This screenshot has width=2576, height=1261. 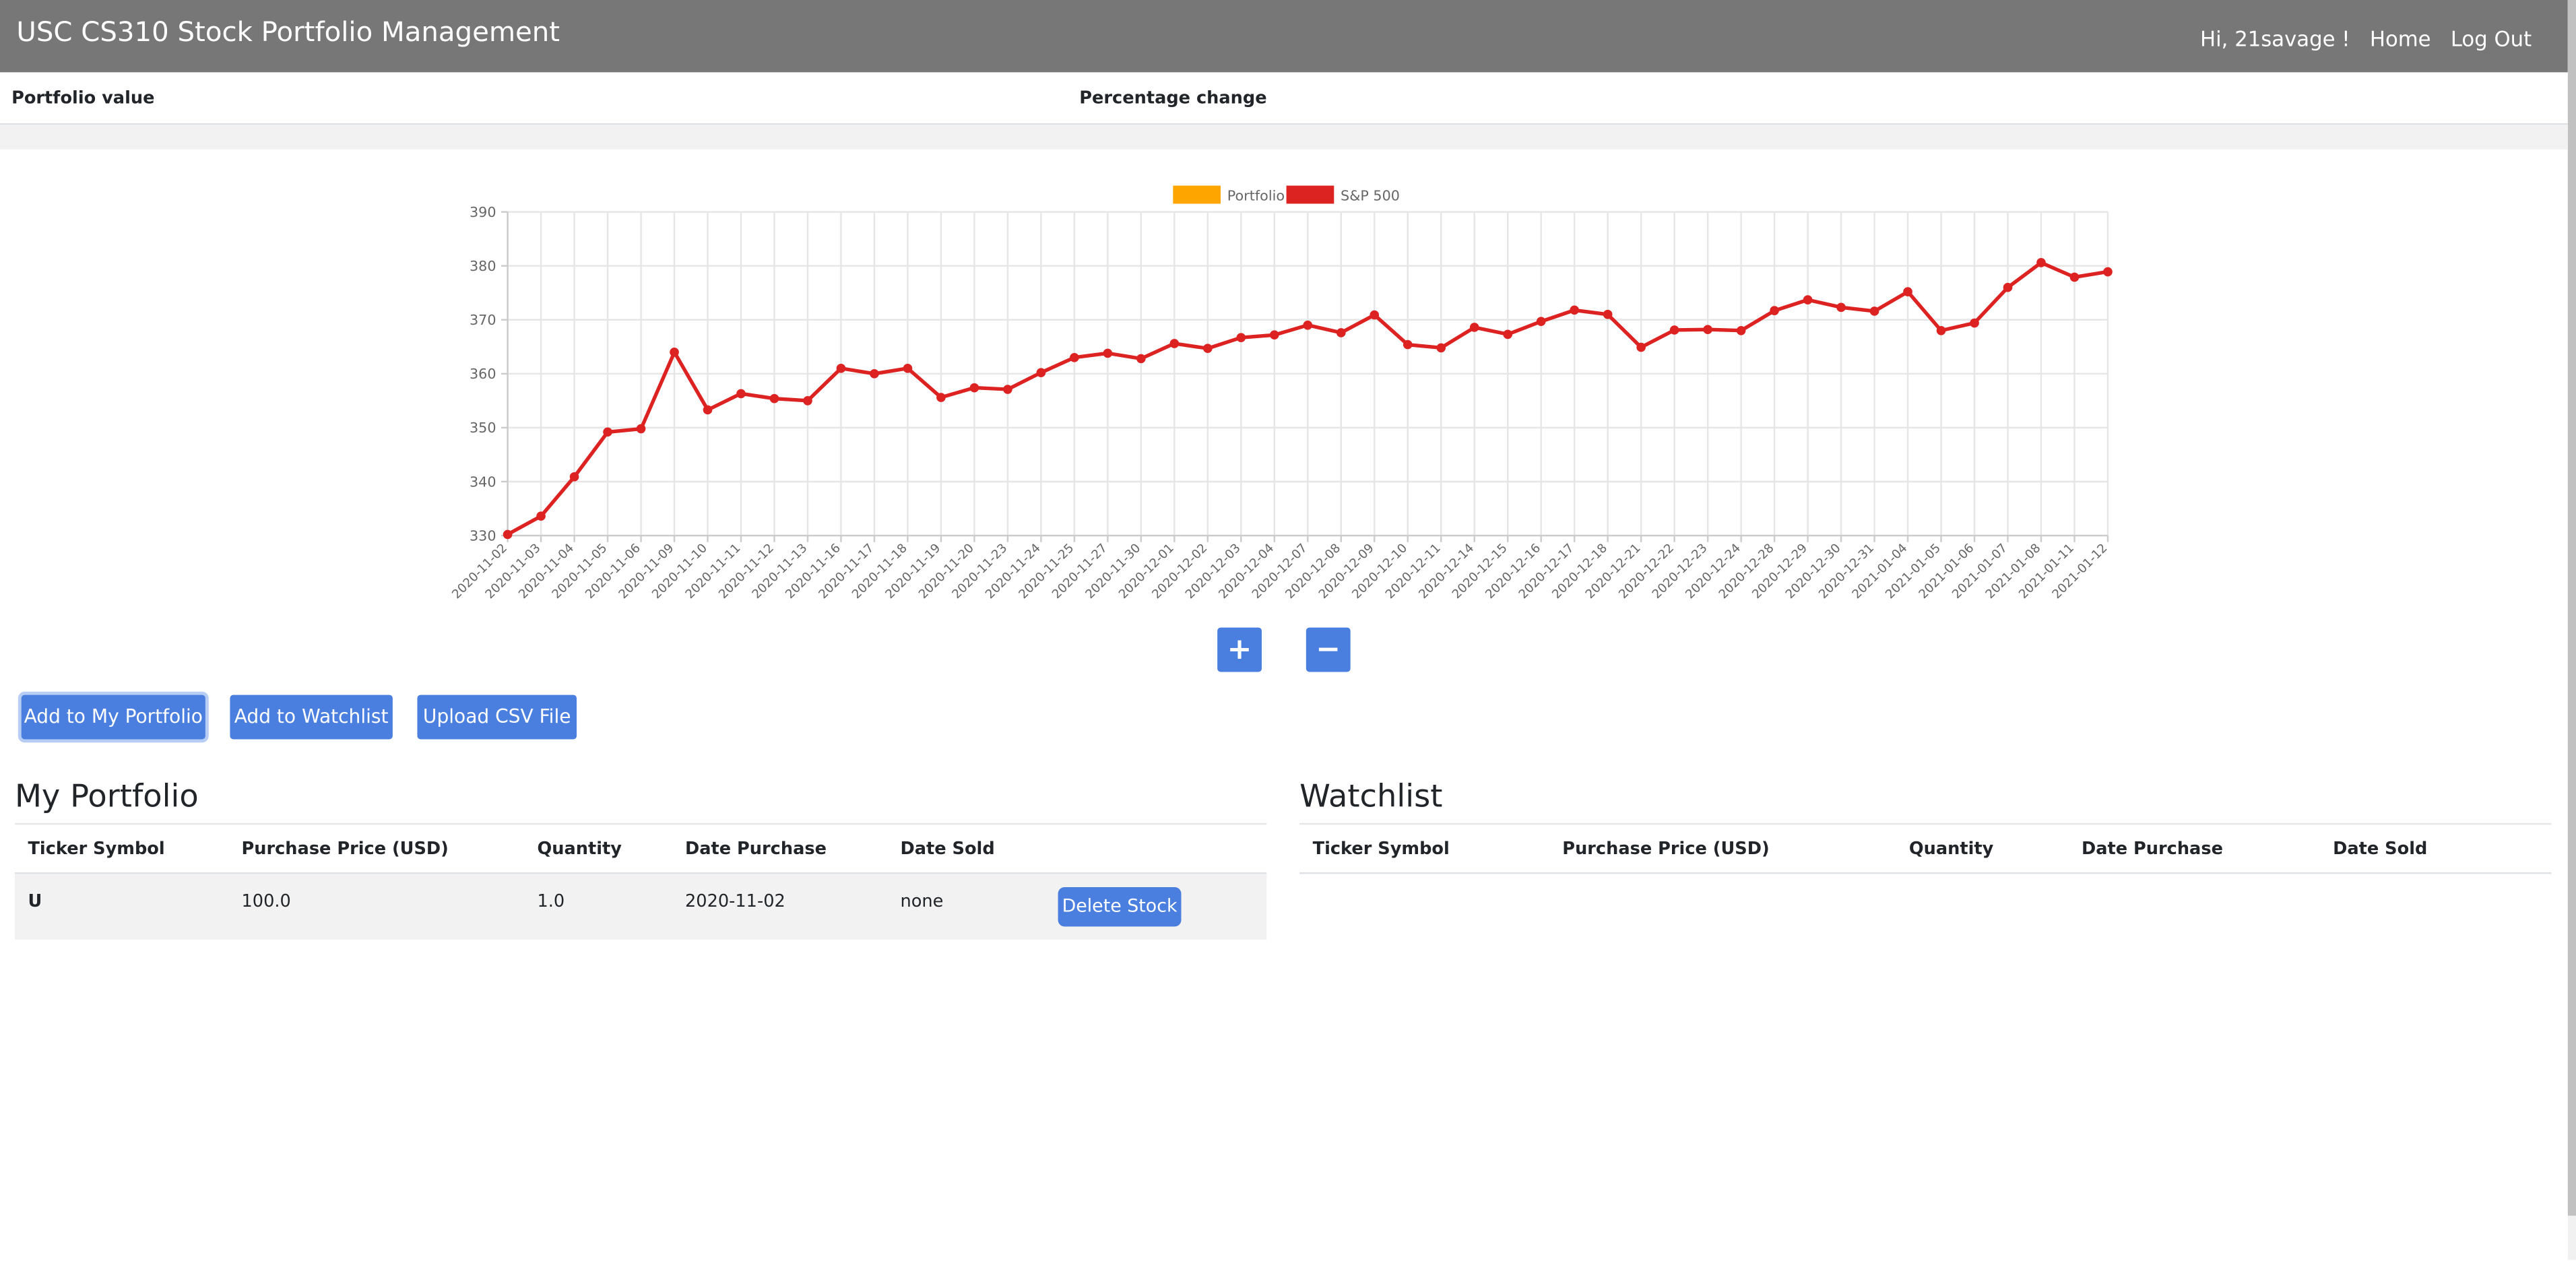 What do you see at coordinates (483, 320) in the screenshot?
I see `y-tick-label: 370` at bounding box center [483, 320].